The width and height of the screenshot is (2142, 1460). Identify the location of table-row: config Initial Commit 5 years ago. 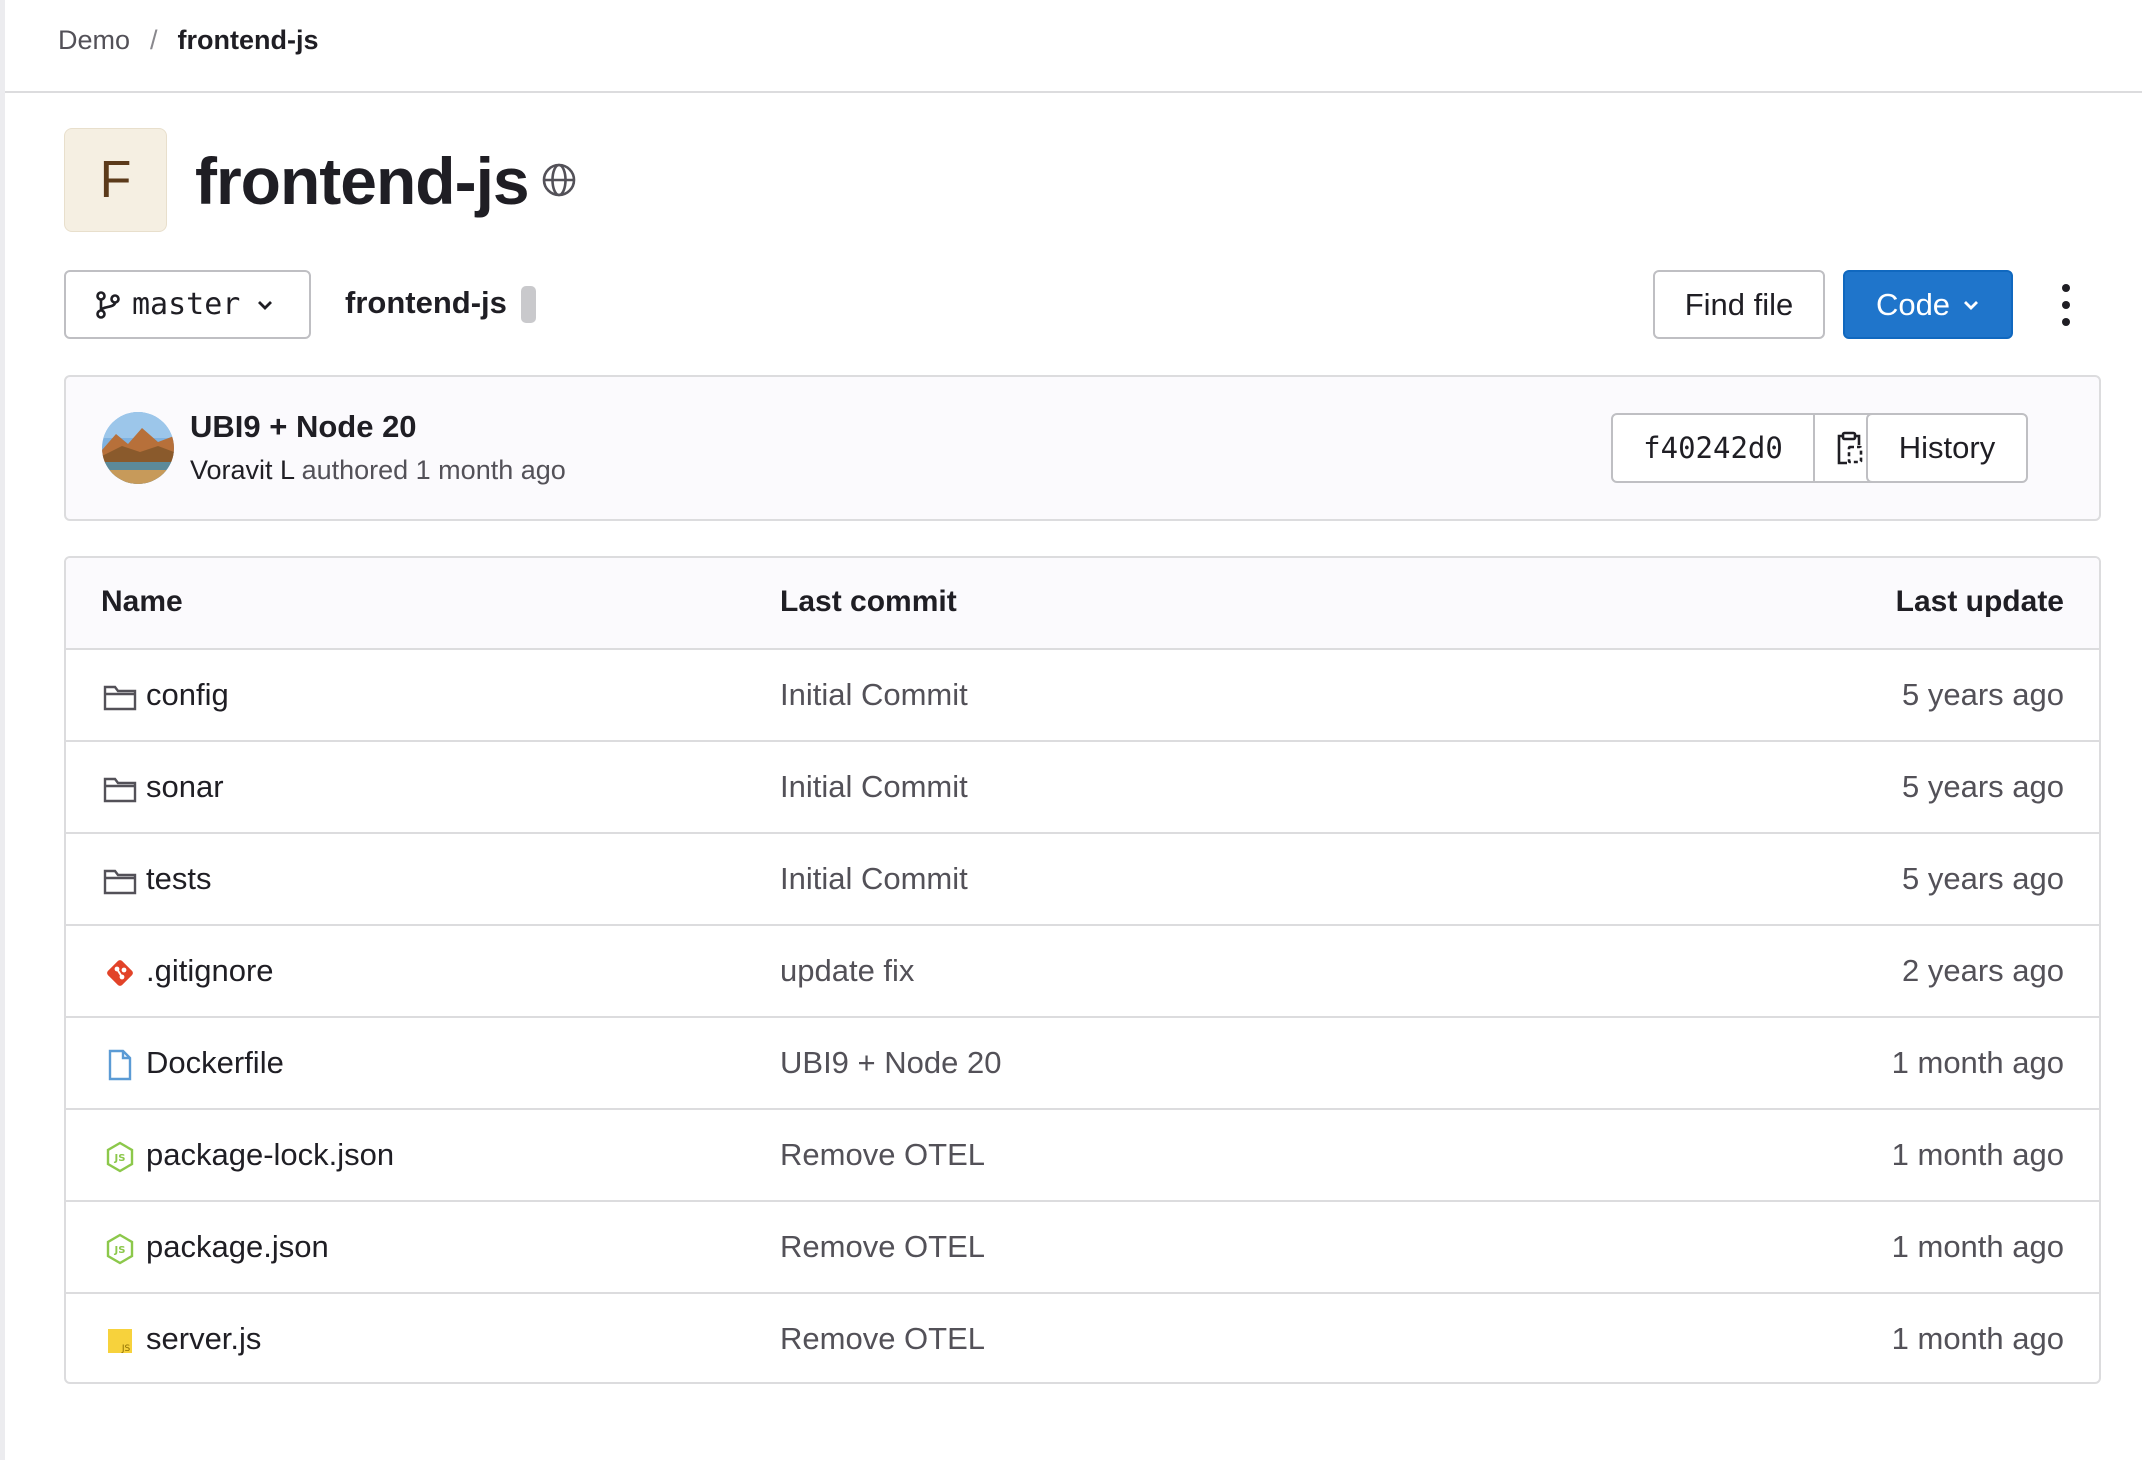
(1082, 696).